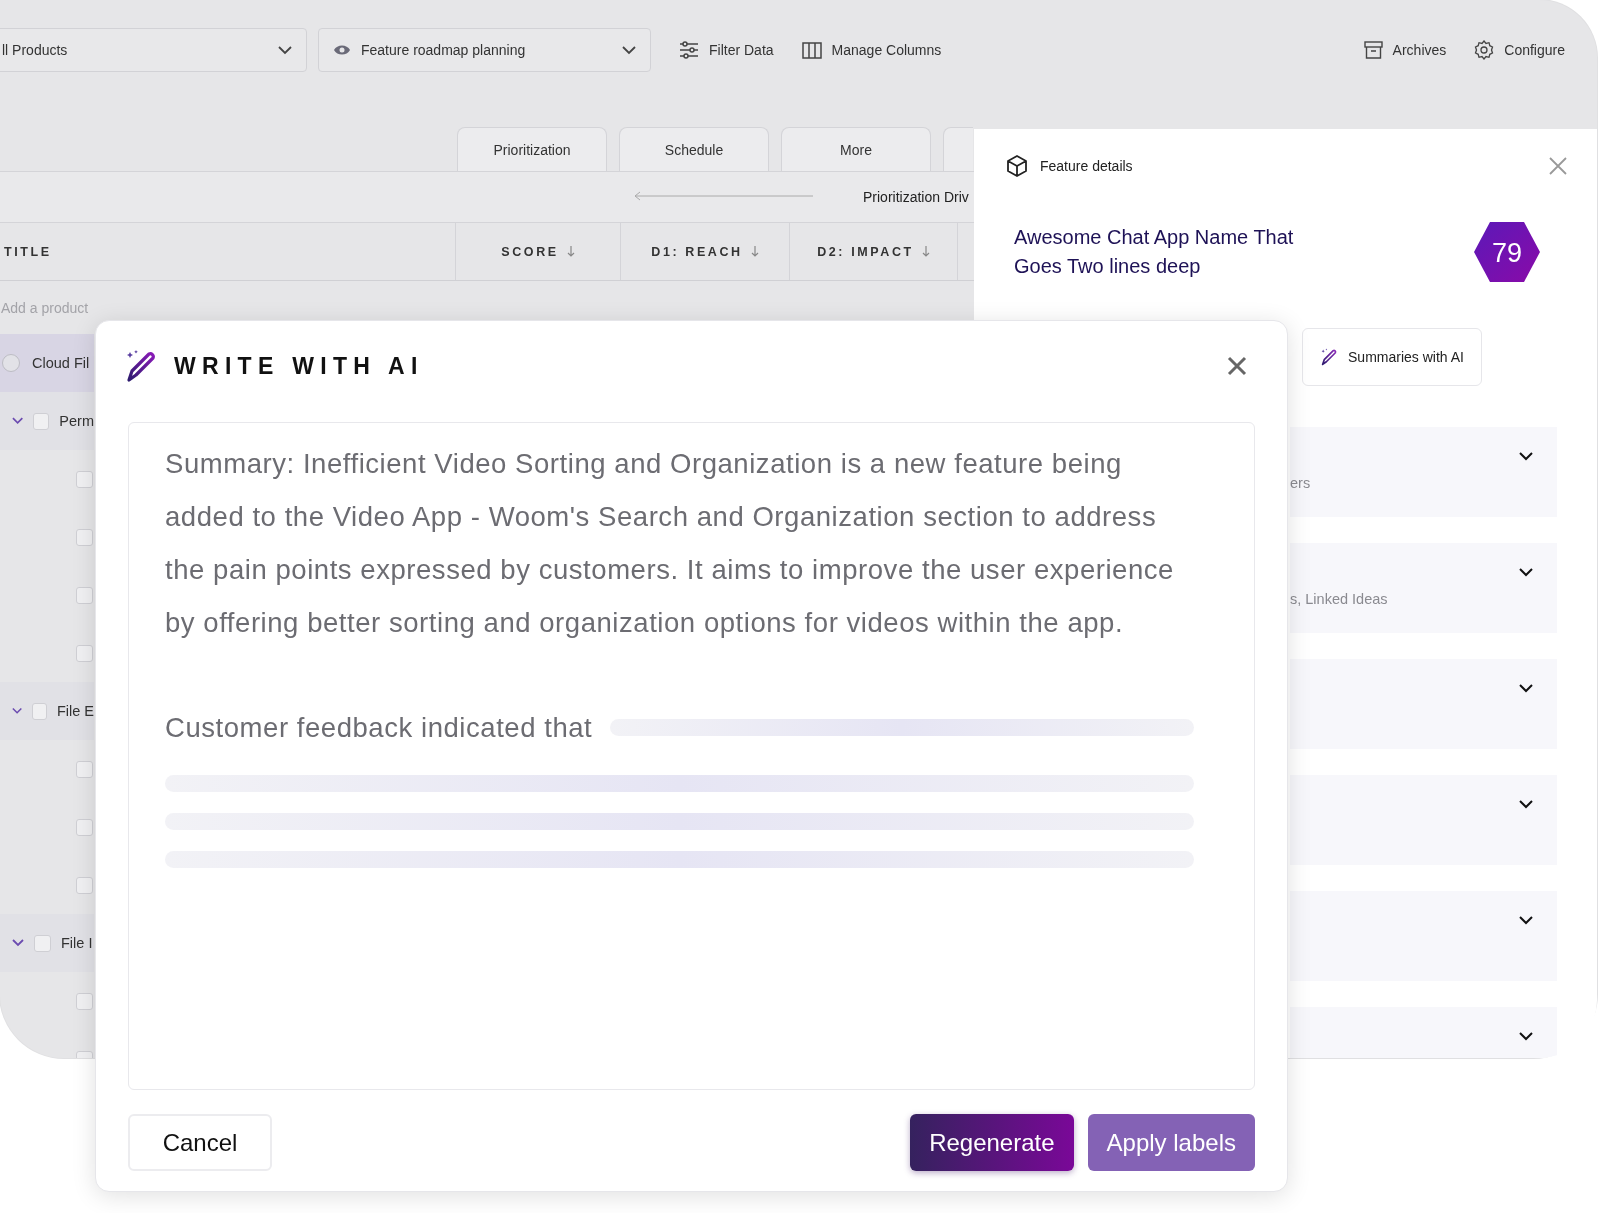 Image resolution: width=1600 pixels, height=1213 pixels. What do you see at coordinates (1154, 252) in the screenshot?
I see `feature-name: Awesome Chat App Name That Goes Two lines deep` at bounding box center [1154, 252].